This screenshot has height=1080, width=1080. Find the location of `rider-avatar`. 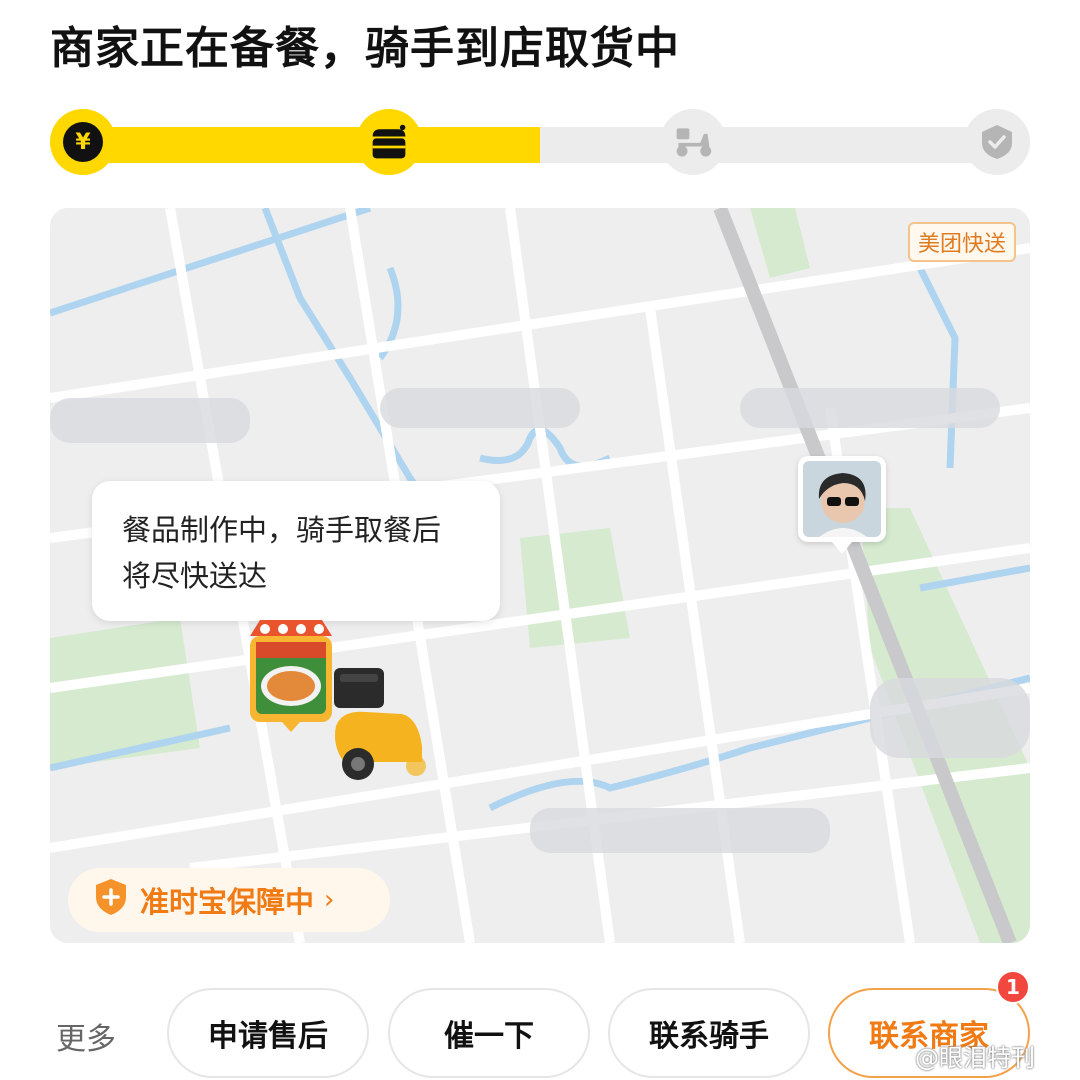

rider-avatar is located at coordinates (842, 505).